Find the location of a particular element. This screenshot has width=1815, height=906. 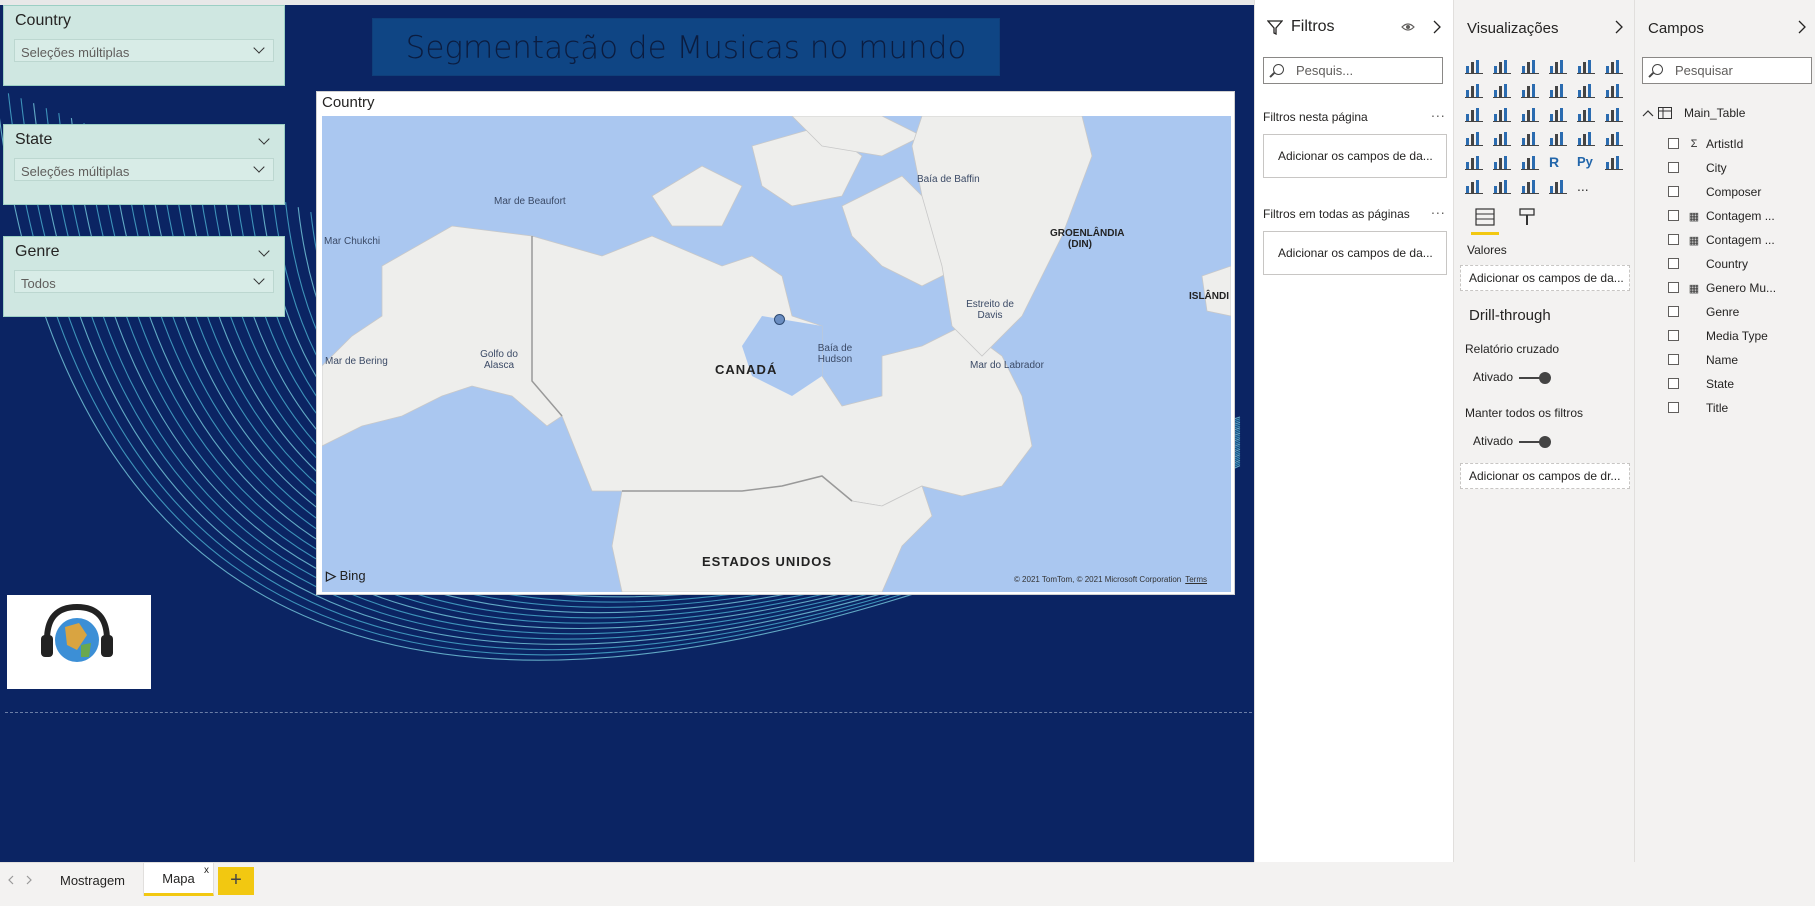

slicer-country-header: Country is located at coordinates (43, 20).